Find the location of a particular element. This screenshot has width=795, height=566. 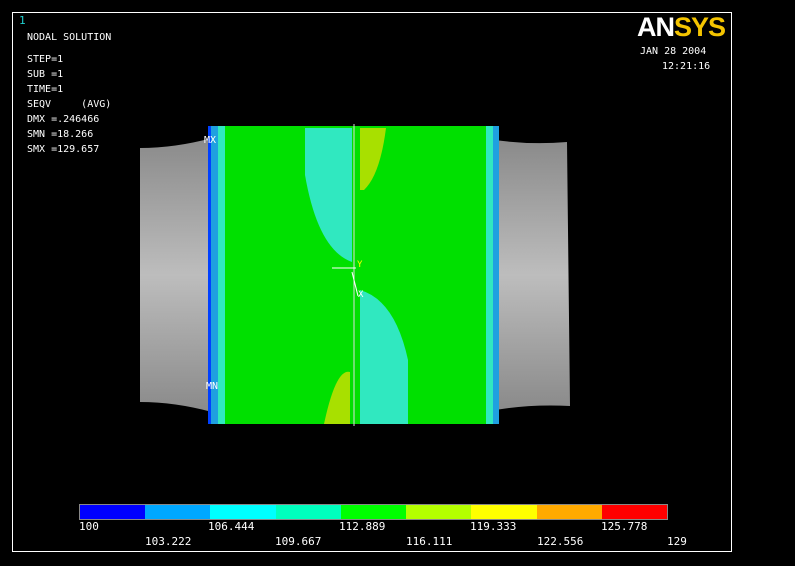

legend-label: 119.333 is located at coordinates (493, 526).